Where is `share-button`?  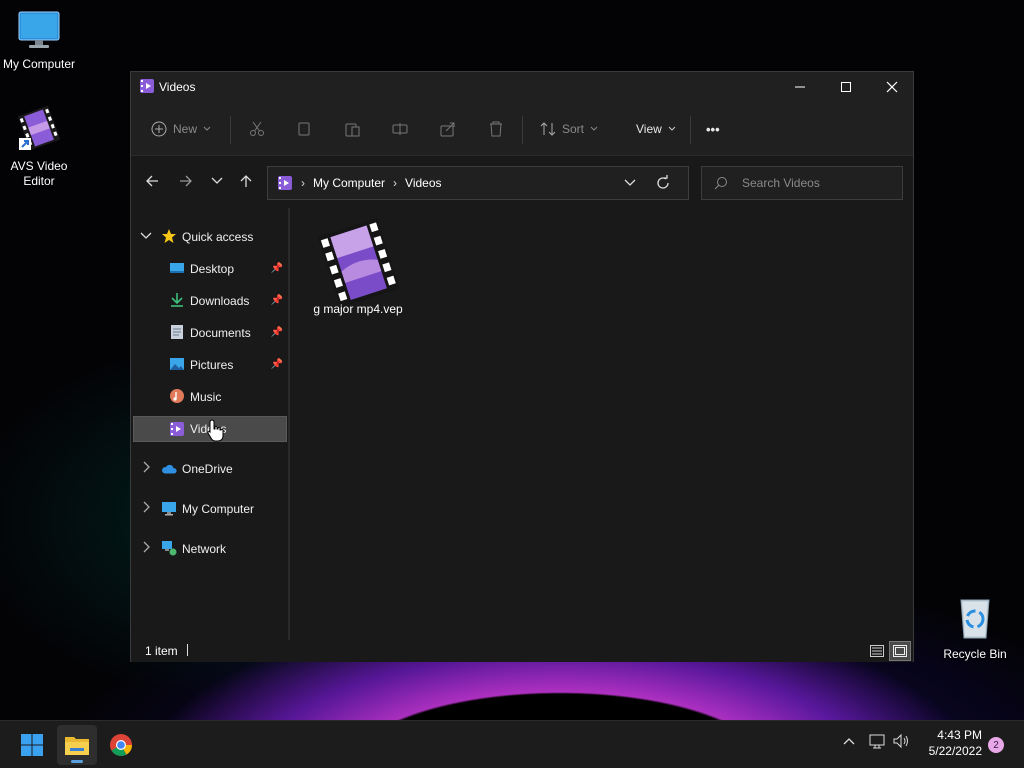 share-button is located at coordinates (448, 129).